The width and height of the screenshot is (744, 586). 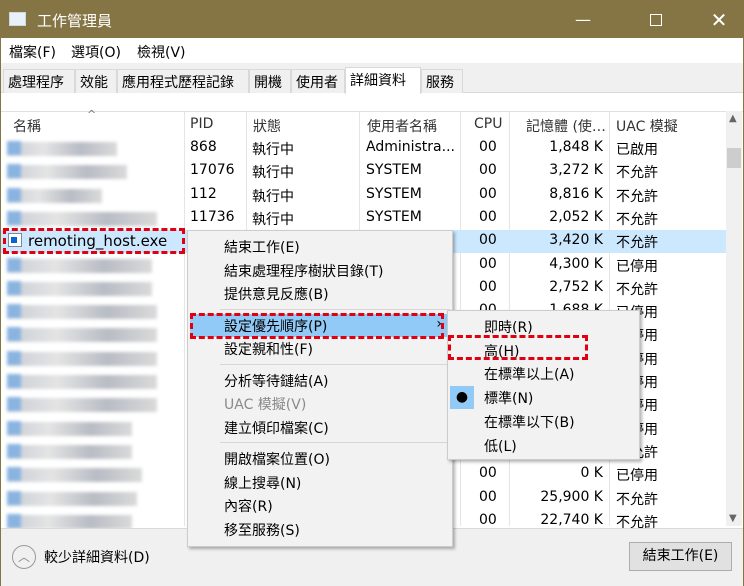 I want to click on maximize-button, so click(x=656, y=19).